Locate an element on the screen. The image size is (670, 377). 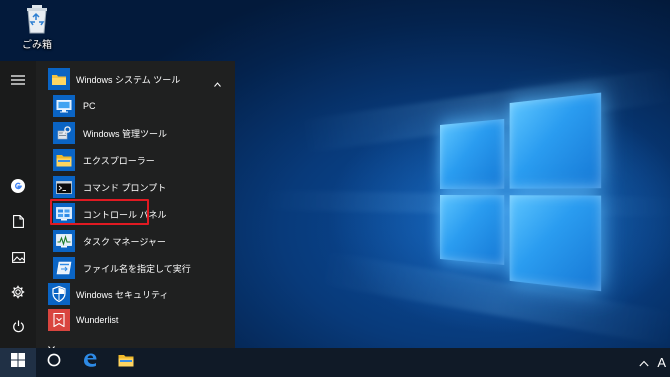
app-item-wunderlist: Wunderlist is located at coordinates (135, 320).